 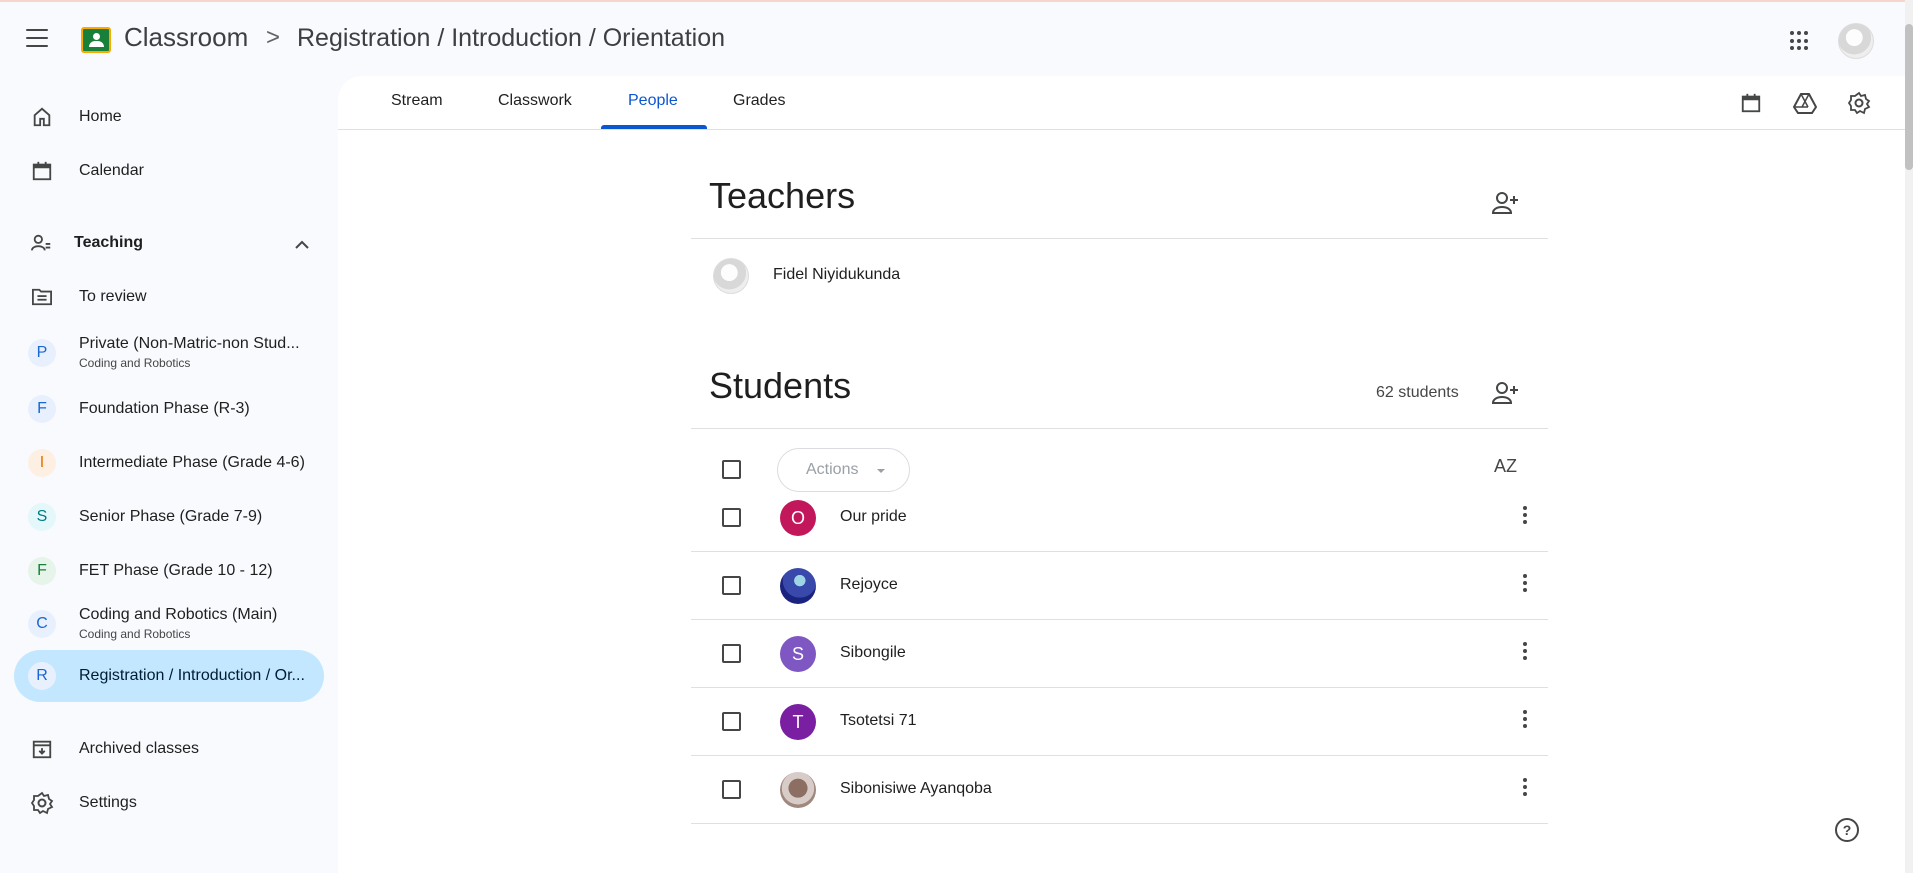 What do you see at coordinates (186, 37) in the screenshot?
I see `app-title: Classroom` at bounding box center [186, 37].